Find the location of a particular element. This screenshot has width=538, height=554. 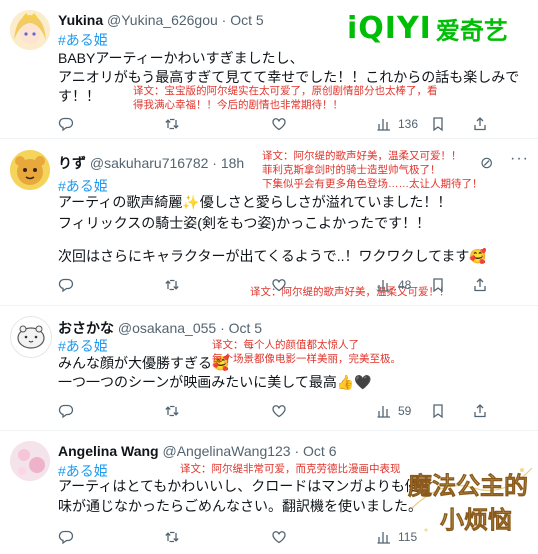

handle-time: @osakana_055 · Oct 5 is located at coordinates (190, 328).